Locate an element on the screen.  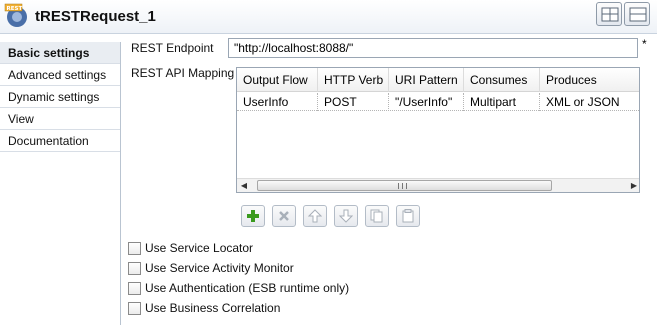
move-down-icon is located at coordinates (346, 216).